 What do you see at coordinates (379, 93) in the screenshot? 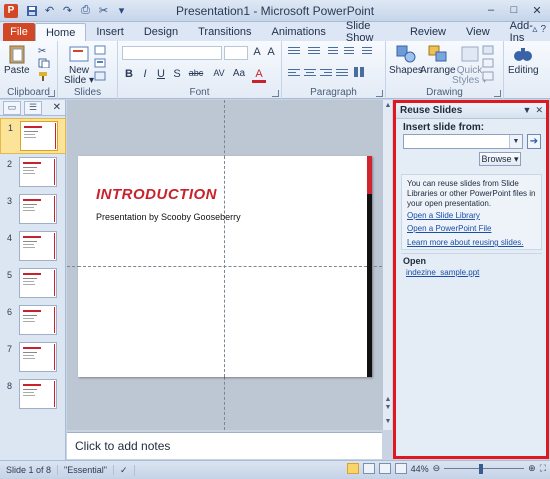
I see `paragraph-launcher` at bounding box center [379, 93].